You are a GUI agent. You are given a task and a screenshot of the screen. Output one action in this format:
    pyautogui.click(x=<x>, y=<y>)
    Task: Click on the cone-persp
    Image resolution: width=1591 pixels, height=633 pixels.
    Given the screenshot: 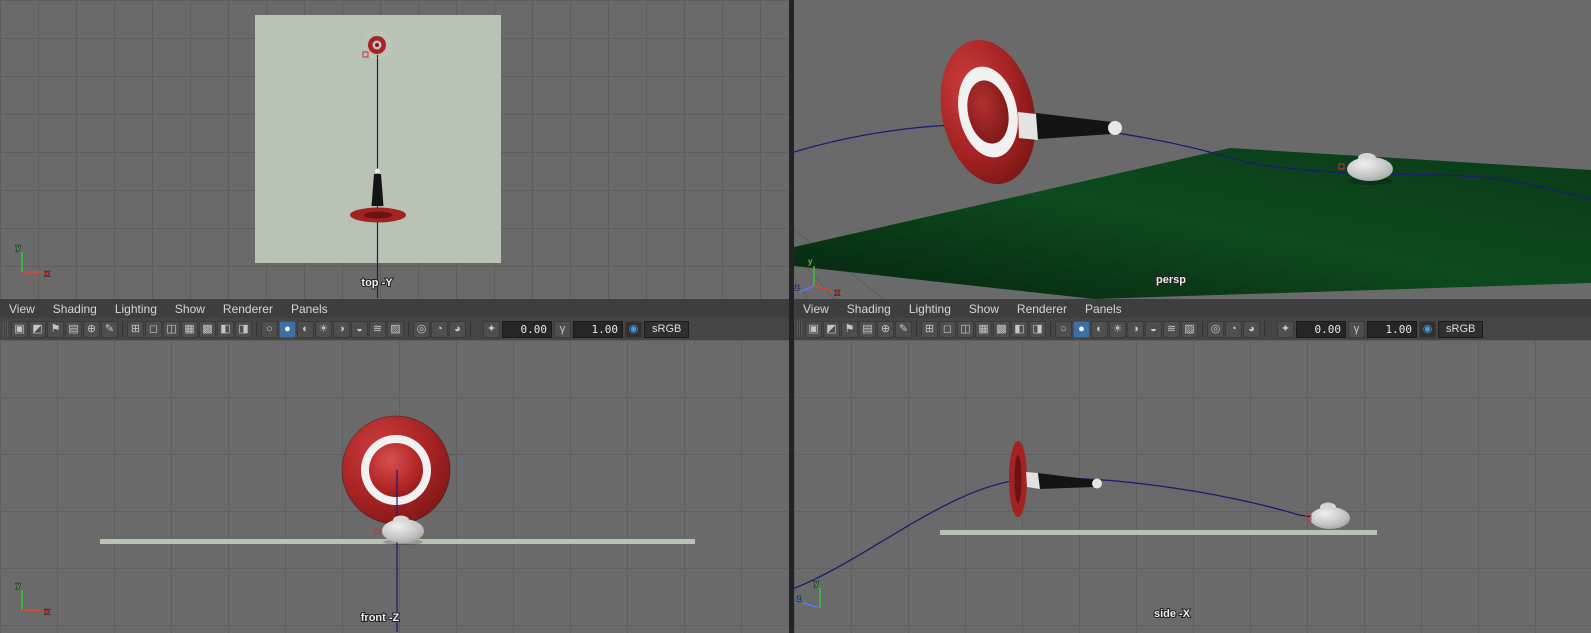 What is the action you would take?
    pyautogui.click(x=1070, y=126)
    